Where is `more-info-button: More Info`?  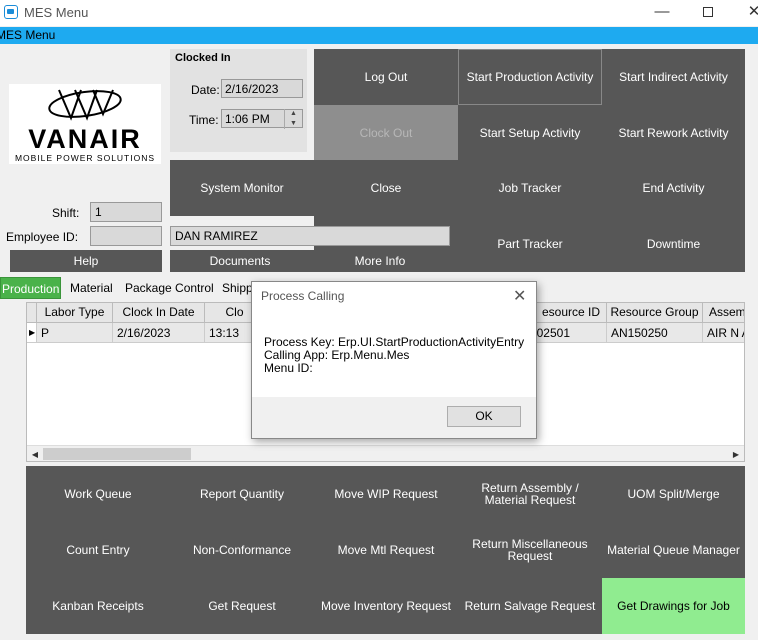 more-info-button: More Info is located at coordinates (380, 261).